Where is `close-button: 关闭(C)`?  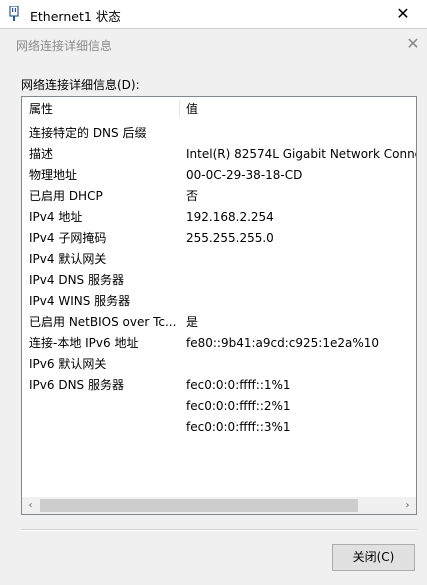 close-button: 关闭(C) is located at coordinates (373, 557).